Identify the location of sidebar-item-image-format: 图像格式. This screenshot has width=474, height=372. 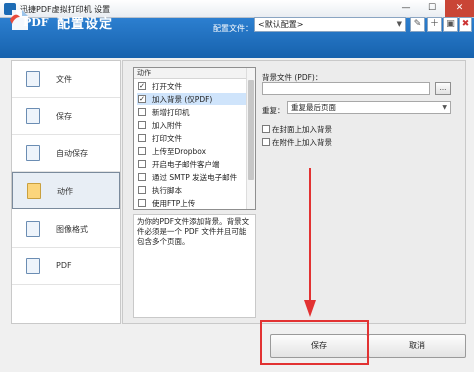
(66, 229).